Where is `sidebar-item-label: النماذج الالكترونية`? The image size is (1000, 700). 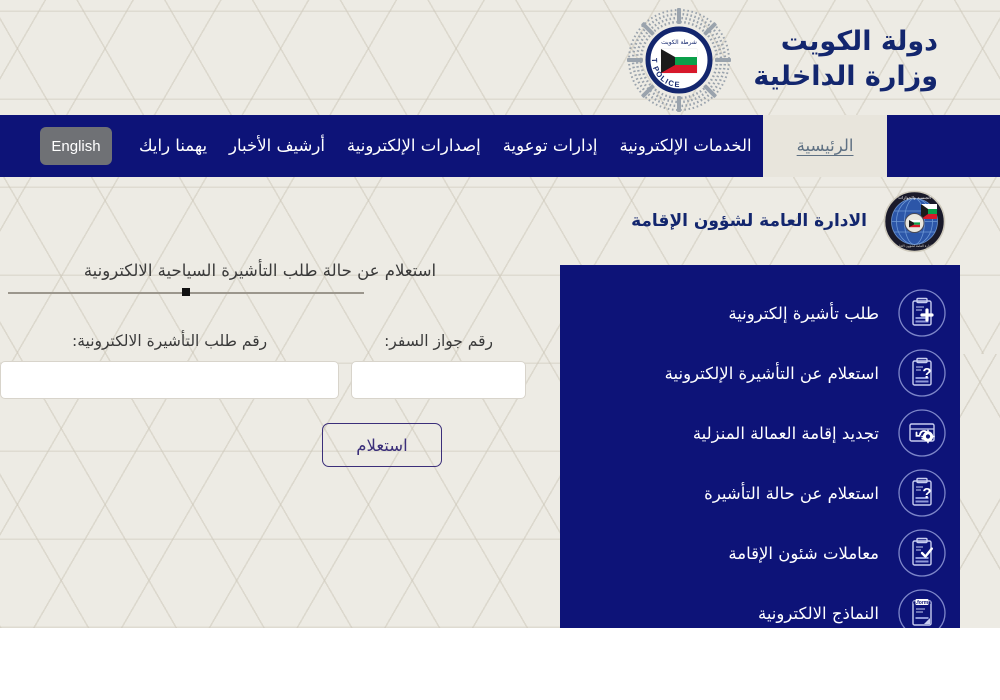 sidebar-item-label: النماذج الالكترونية is located at coordinates (818, 613).